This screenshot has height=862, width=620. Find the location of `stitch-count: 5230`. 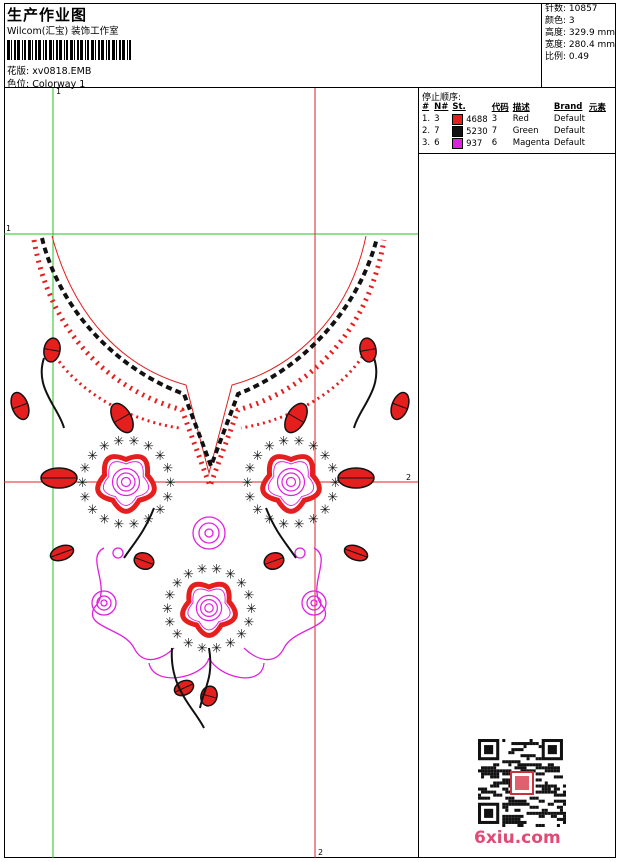

stitch-count: 5230 is located at coordinates (475, 131).